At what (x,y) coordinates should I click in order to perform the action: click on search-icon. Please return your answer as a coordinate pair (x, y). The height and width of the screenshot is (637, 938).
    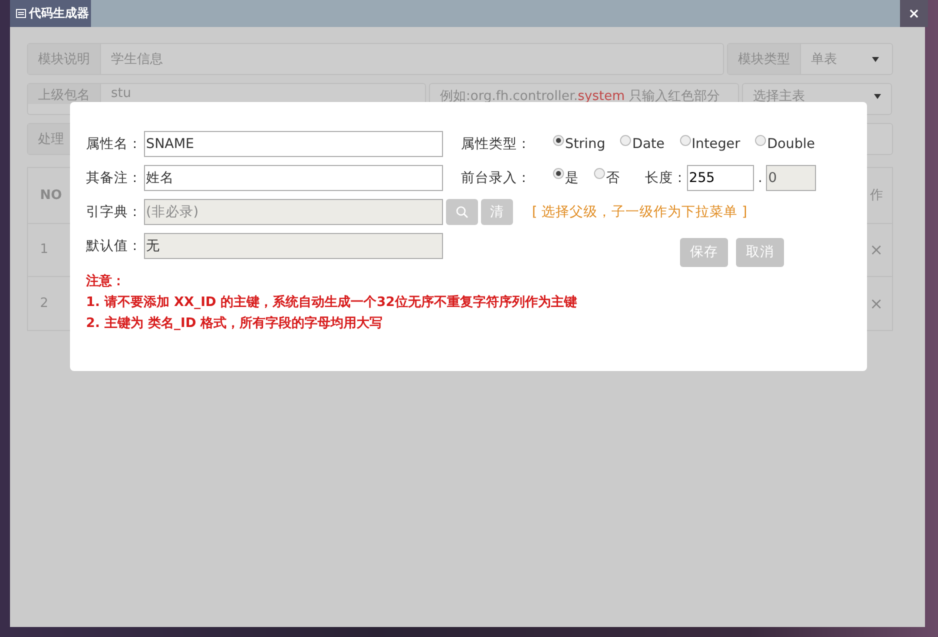
    Looking at the image, I should click on (462, 212).